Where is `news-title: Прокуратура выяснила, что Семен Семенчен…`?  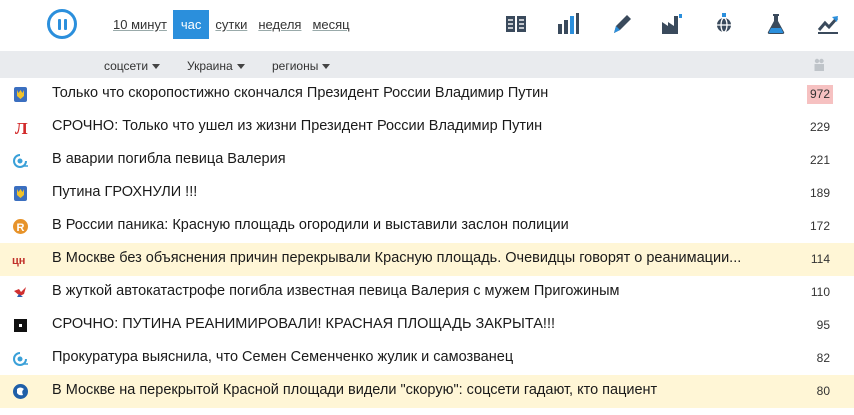
news-title: Прокуратура выяснила, что Семен Семенчен… is located at coordinates (402, 358).